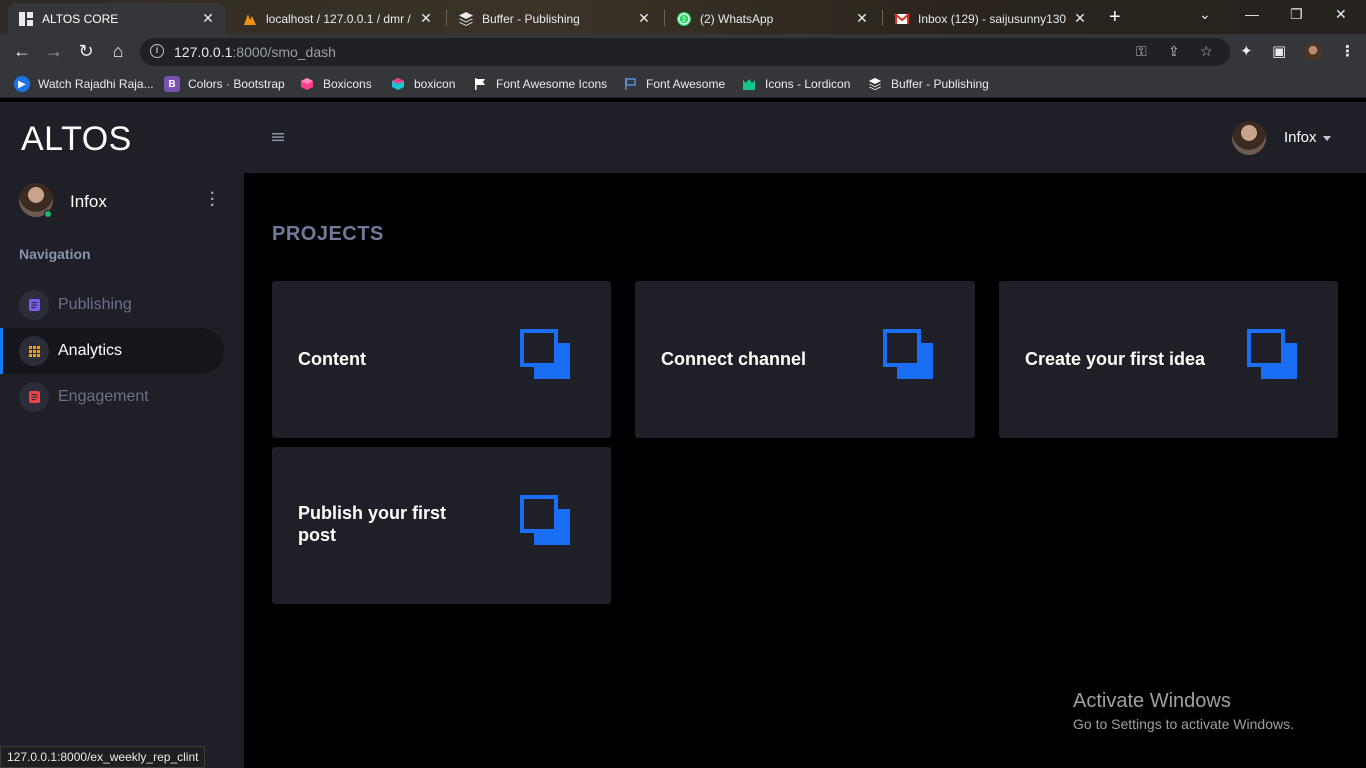  Describe the element at coordinates (1279, 51) in the screenshot. I see `side-panel-icon: ▣` at that location.